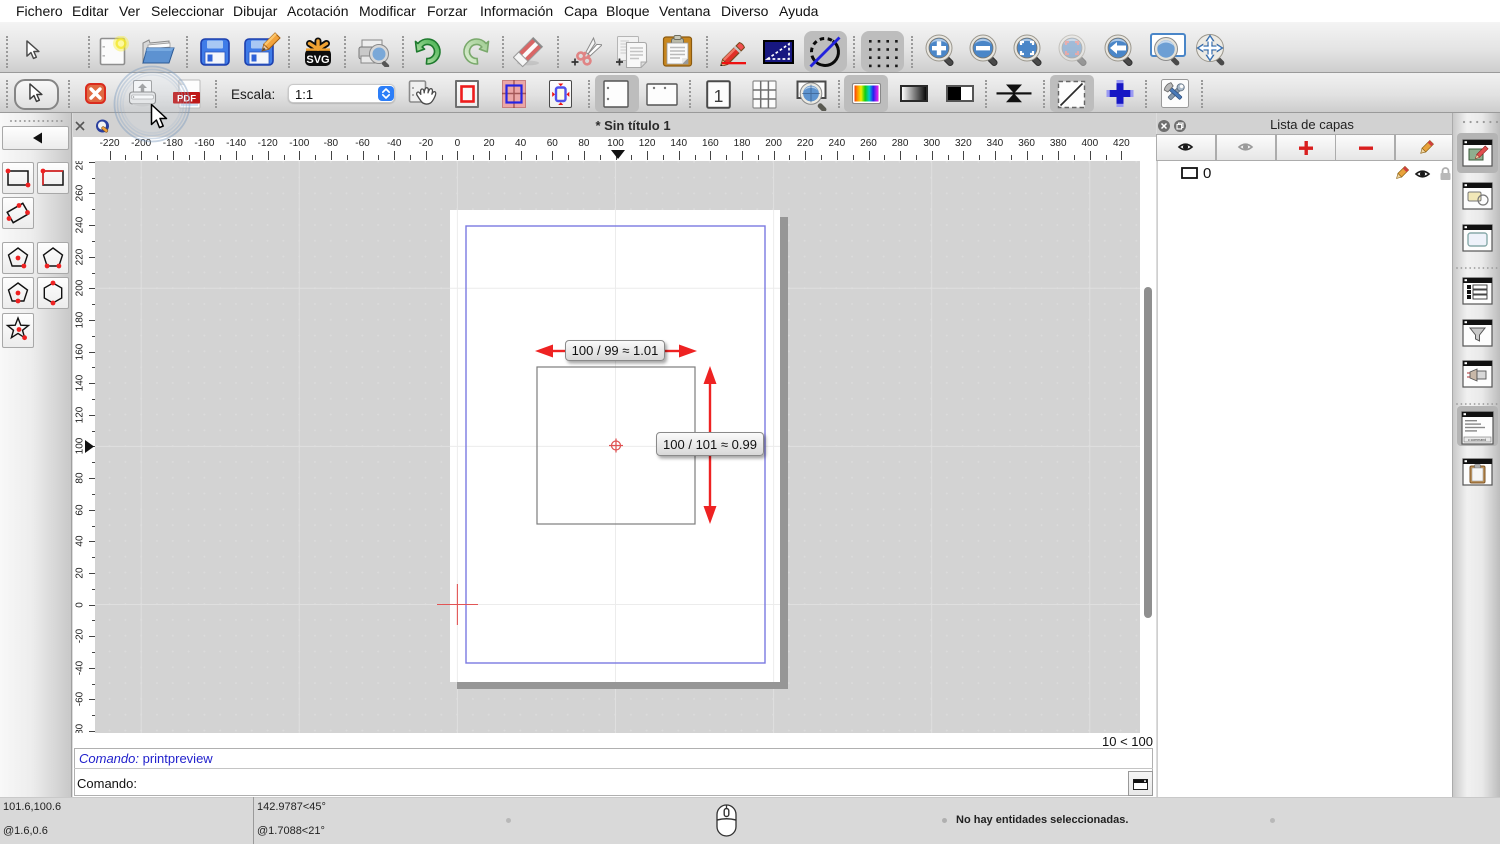 The image size is (1500, 844). Describe the element at coordinates (186, 99) in the screenshot. I see `svg-text: PDF` at that location.